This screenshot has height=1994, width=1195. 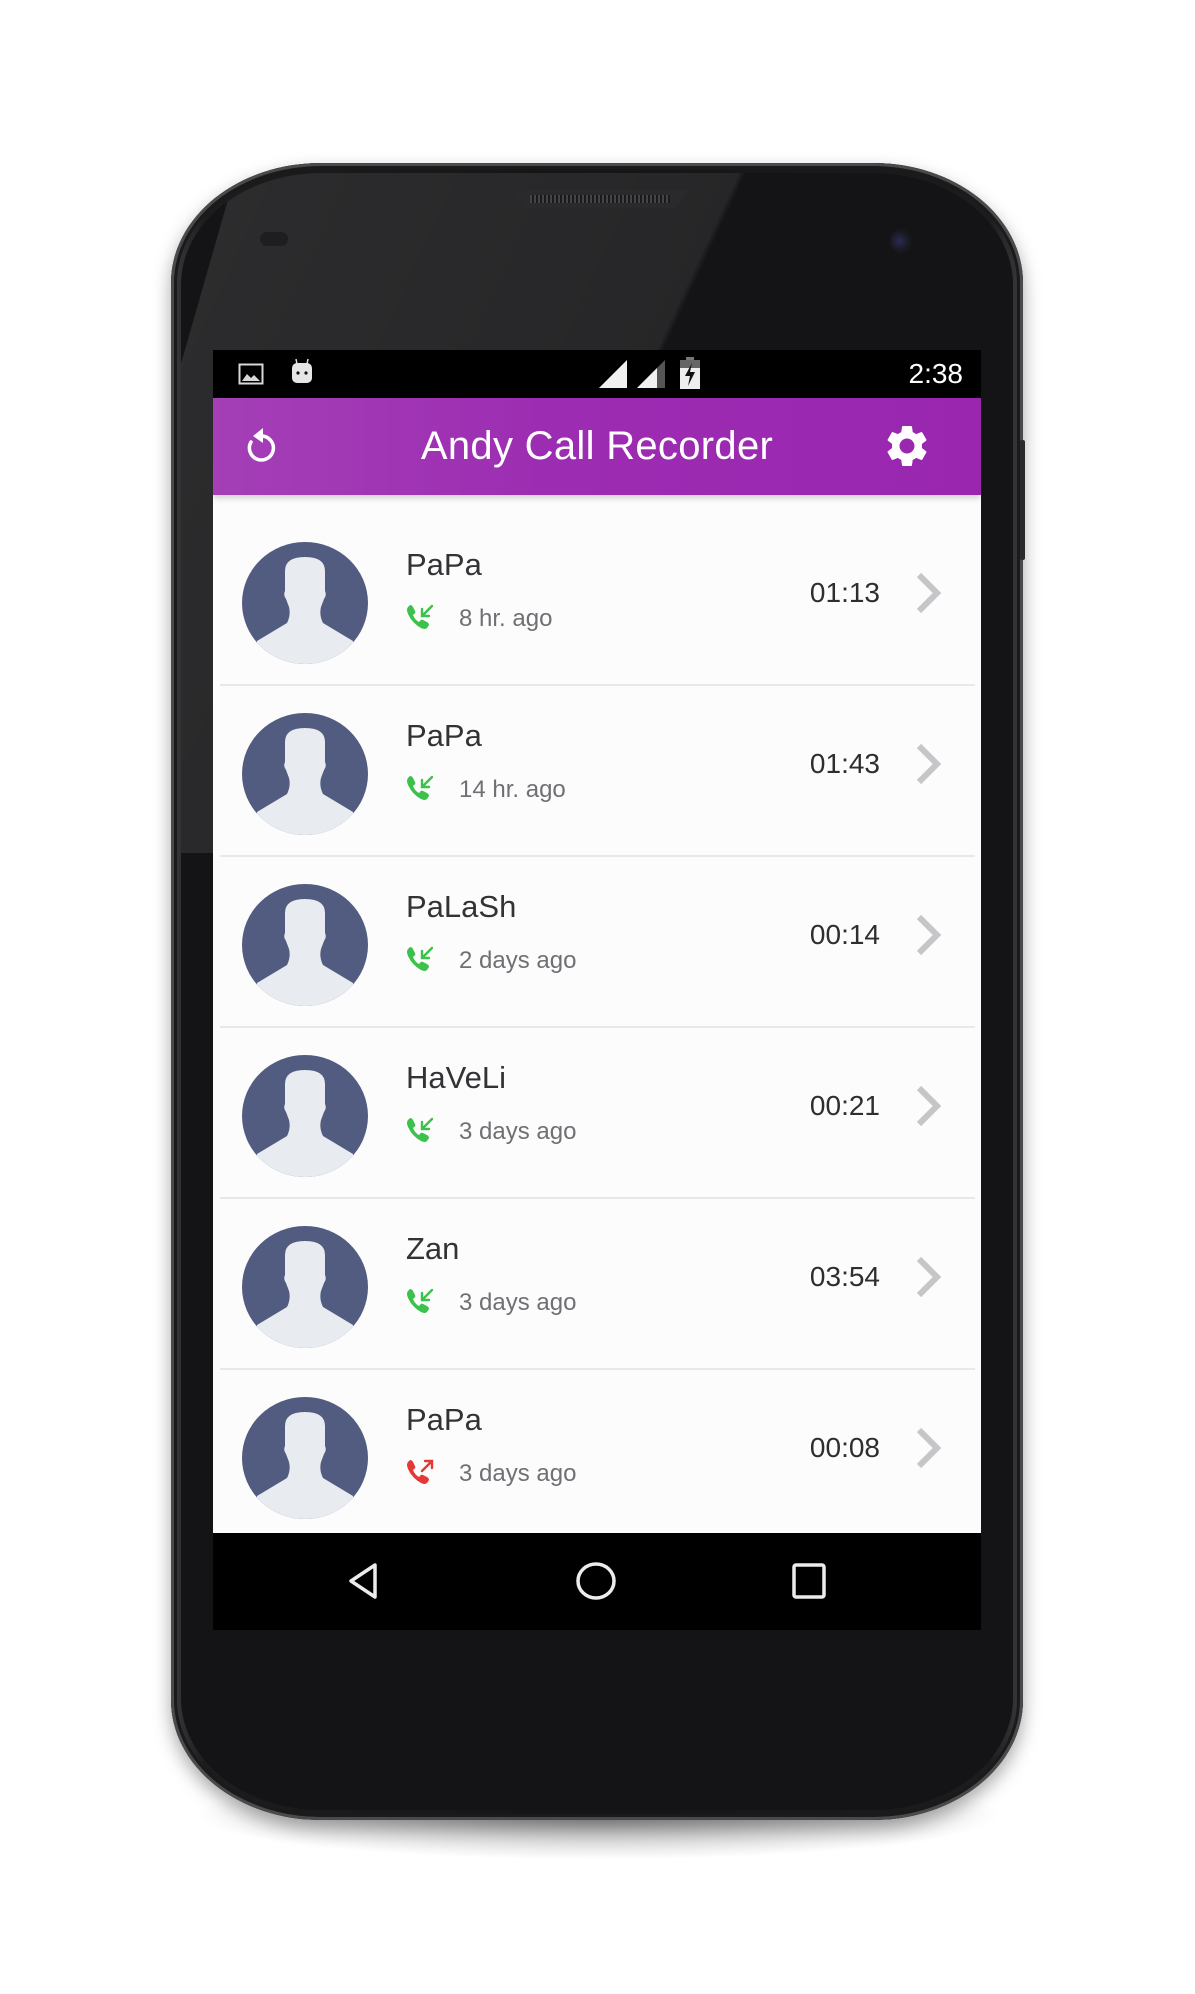 I want to click on recording-duration: 00:21, so click(x=844, y=1105).